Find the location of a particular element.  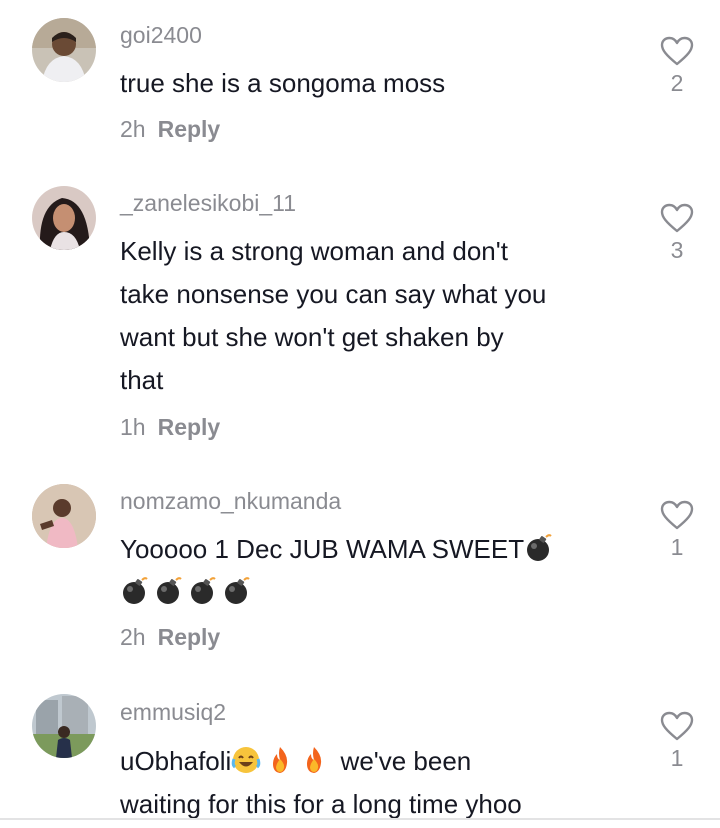

comment-text-line: uObhafoli we've been is located at coordinates (370, 761).